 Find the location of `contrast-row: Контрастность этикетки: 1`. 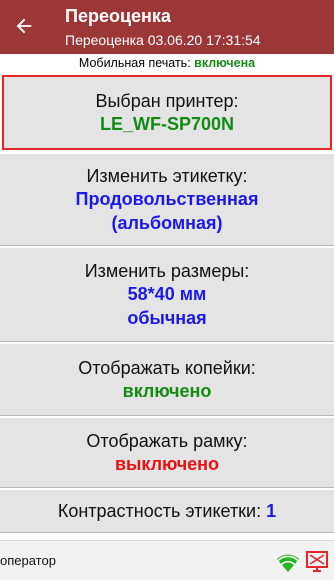

contrast-row: Контрастность этикетки: 1 is located at coordinates (167, 511).